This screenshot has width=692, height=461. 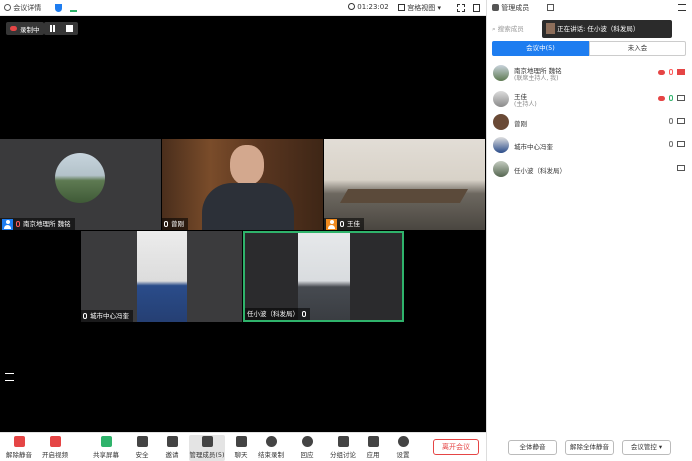 I want to click on invite-button: 邀请, so click(x=172, y=448).